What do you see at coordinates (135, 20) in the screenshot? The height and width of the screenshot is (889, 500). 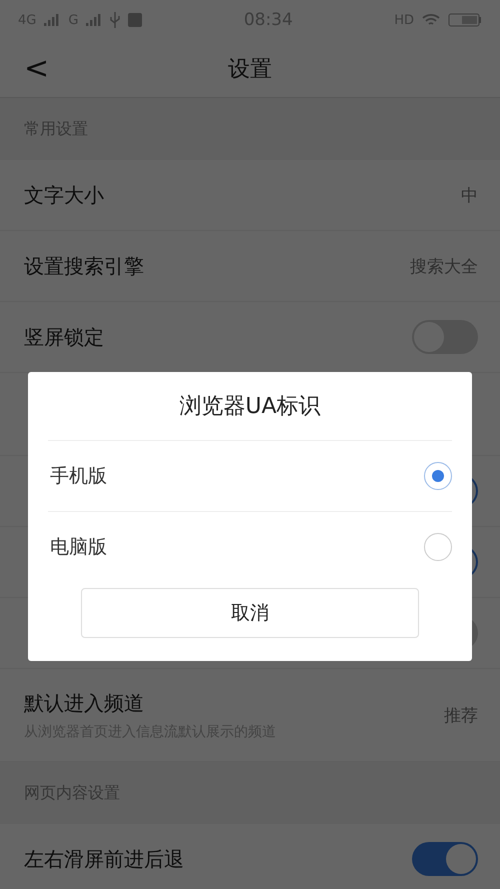 I see `notification-icon` at bounding box center [135, 20].